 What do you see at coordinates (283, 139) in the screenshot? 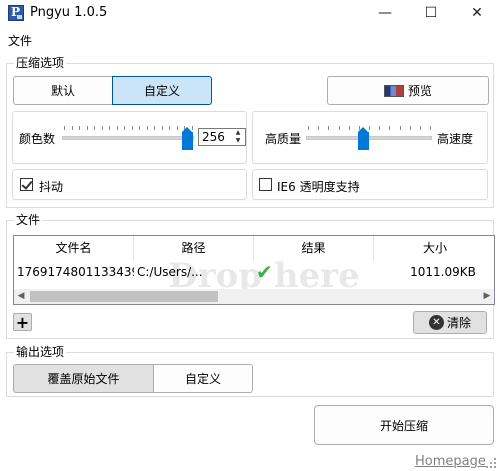
I see `quality-low-label: 高质量` at bounding box center [283, 139].